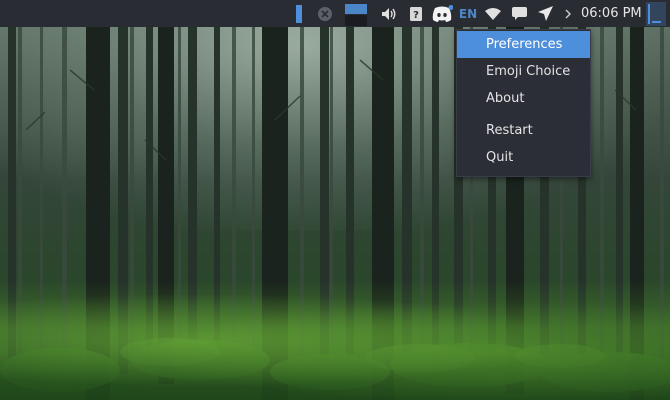 The image size is (670, 400). I want to click on top-panel: ? EN 06:06 PM, so click(335, 13).